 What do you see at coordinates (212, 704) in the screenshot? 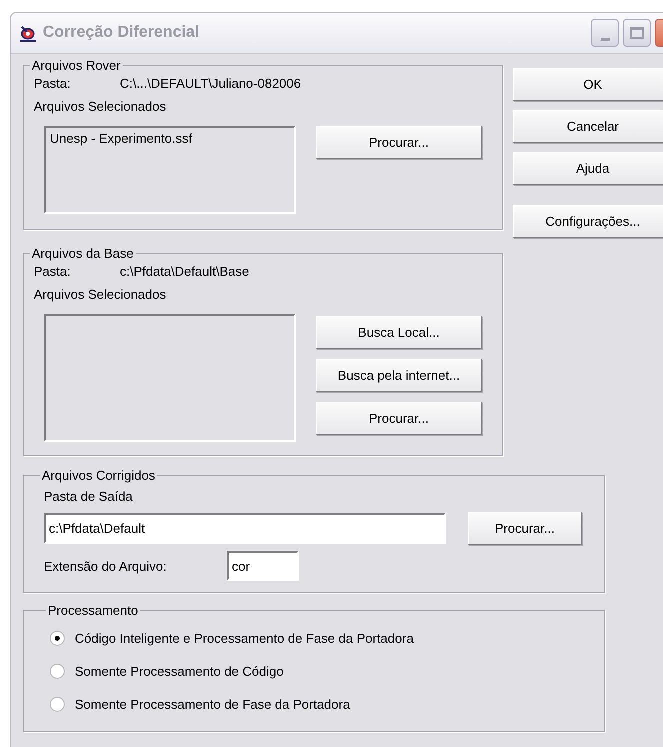
I see `radio-label: Somente Processamento de Fase da Portadora` at bounding box center [212, 704].